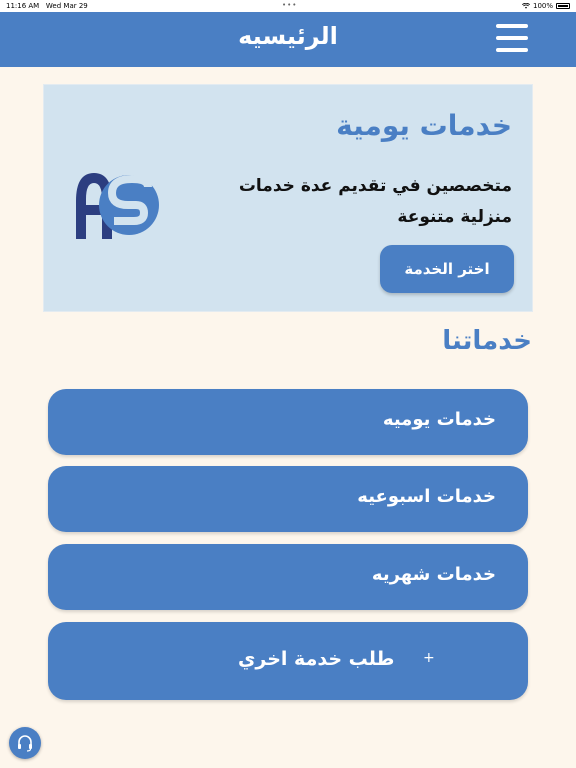 This screenshot has height=768, width=576. I want to click on choose-service-button: اختر الخدمة, so click(447, 269).